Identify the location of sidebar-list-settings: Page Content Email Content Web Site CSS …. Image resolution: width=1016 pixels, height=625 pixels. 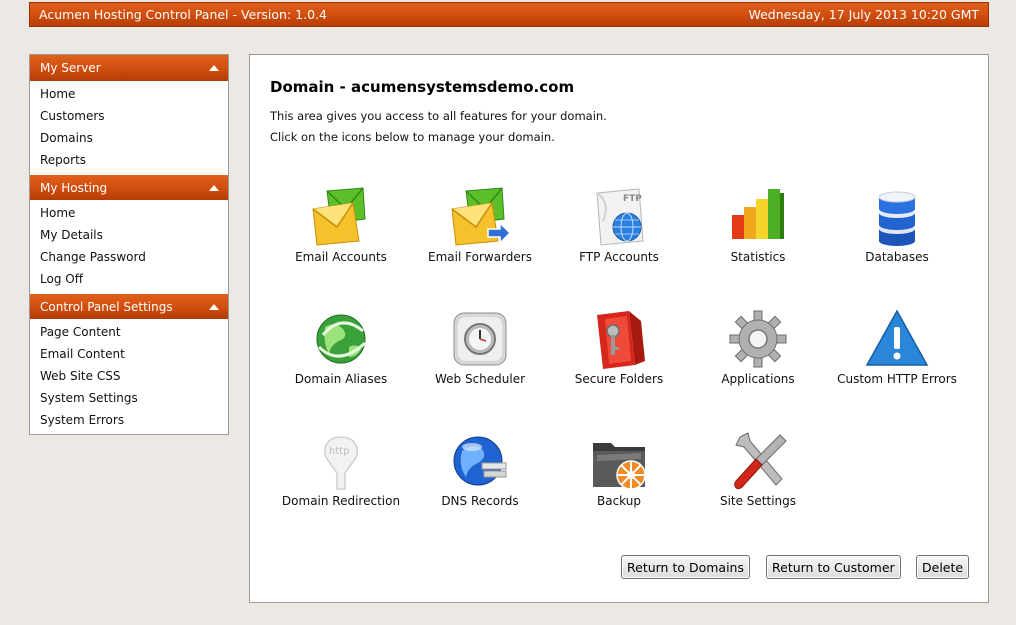
(129, 376).